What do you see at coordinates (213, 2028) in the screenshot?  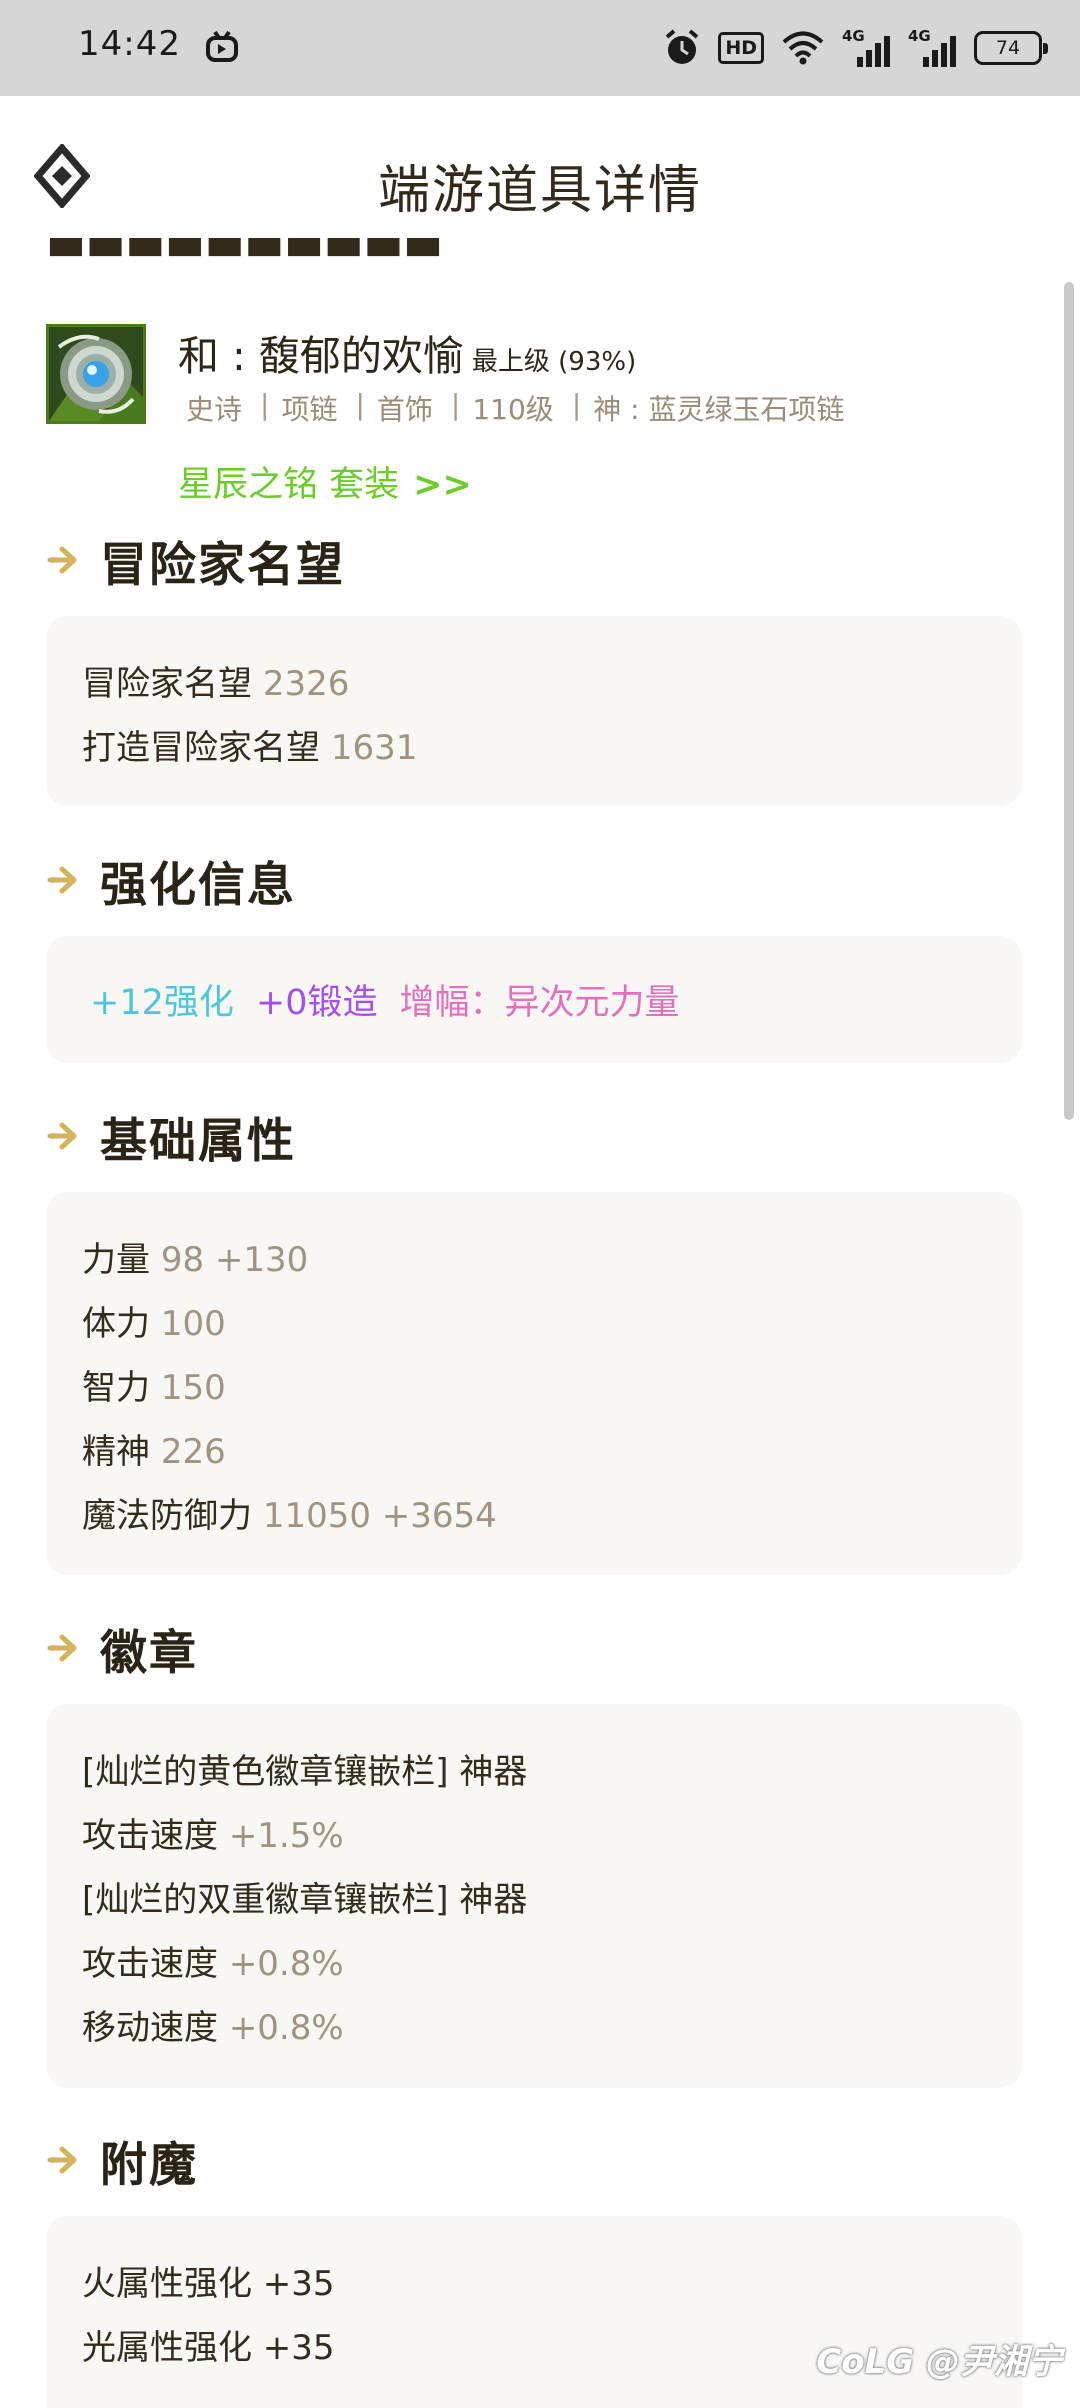 I see `emblem-row: 移动速度 +0.8%` at bounding box center [213, 2028].